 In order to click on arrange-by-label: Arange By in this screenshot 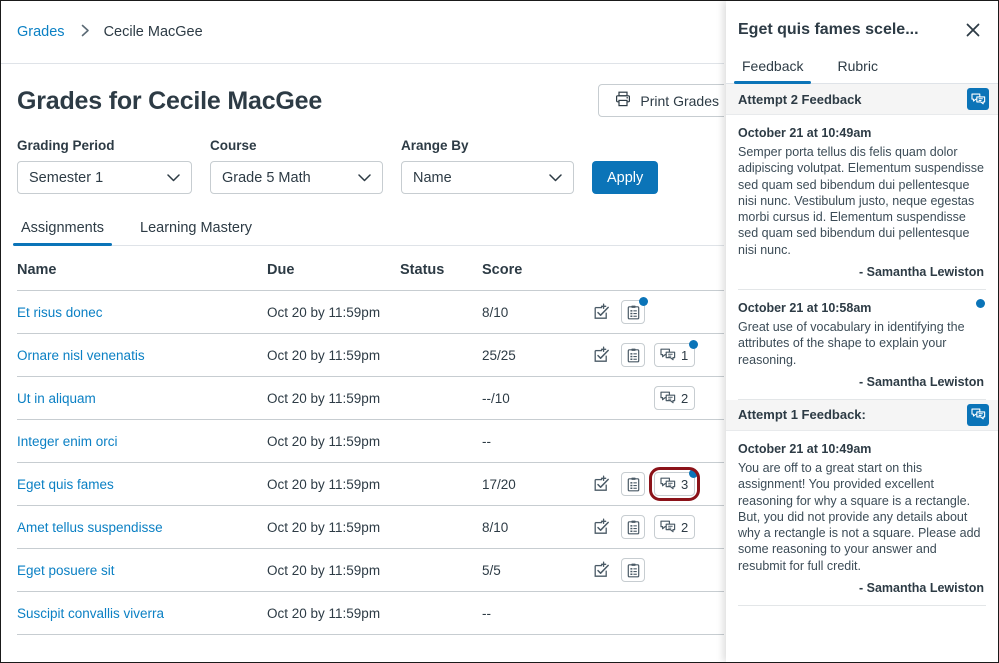, I will do `click(435, 145)`.